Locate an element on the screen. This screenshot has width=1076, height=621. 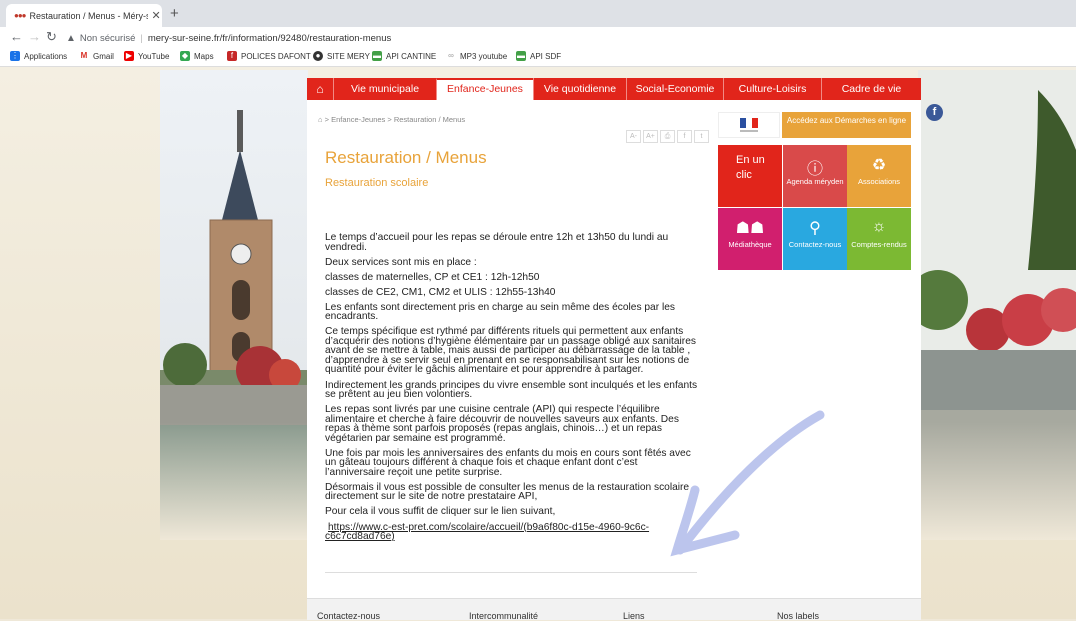
bulb-icon: ☼ is located at coordinates (879, 226).